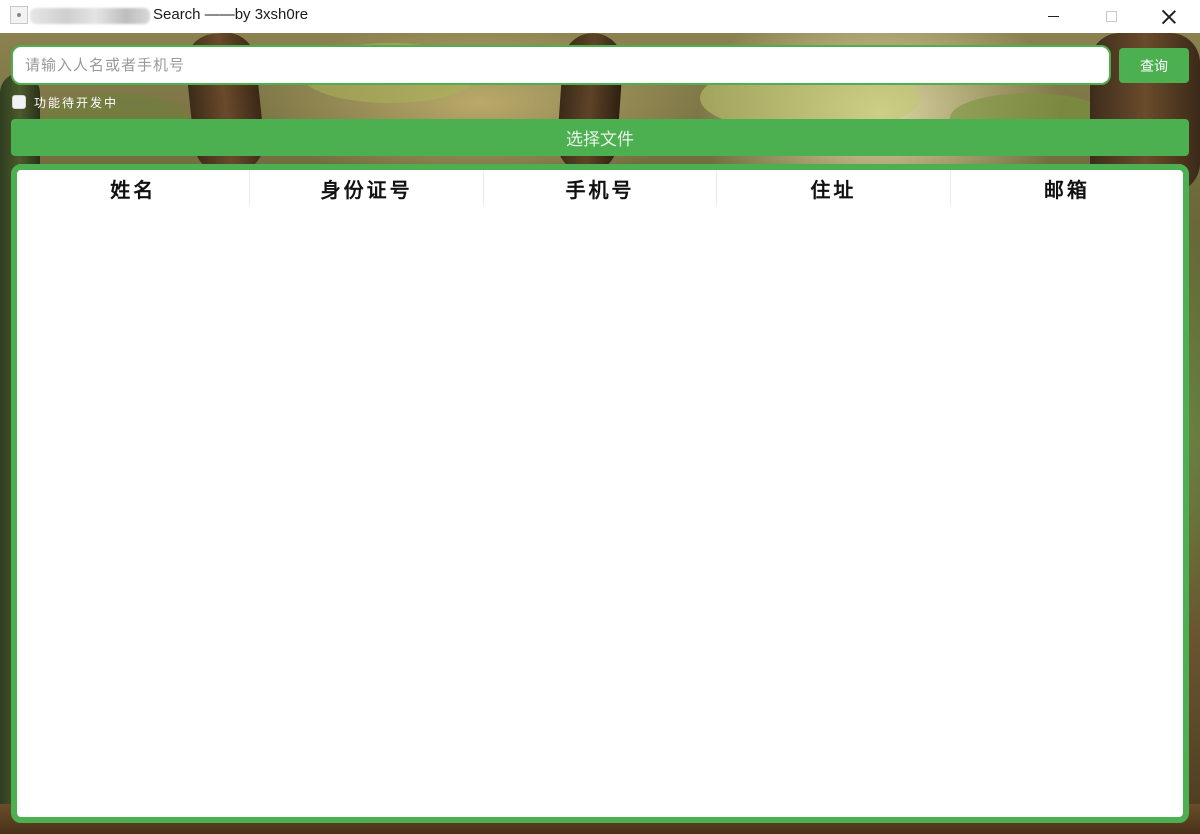 The width and height of the screenshot is (1200, 834). What do you see at coordinates (19, 15) in the screenshot?
I see `app-icon` at bounding box center [19, 15].